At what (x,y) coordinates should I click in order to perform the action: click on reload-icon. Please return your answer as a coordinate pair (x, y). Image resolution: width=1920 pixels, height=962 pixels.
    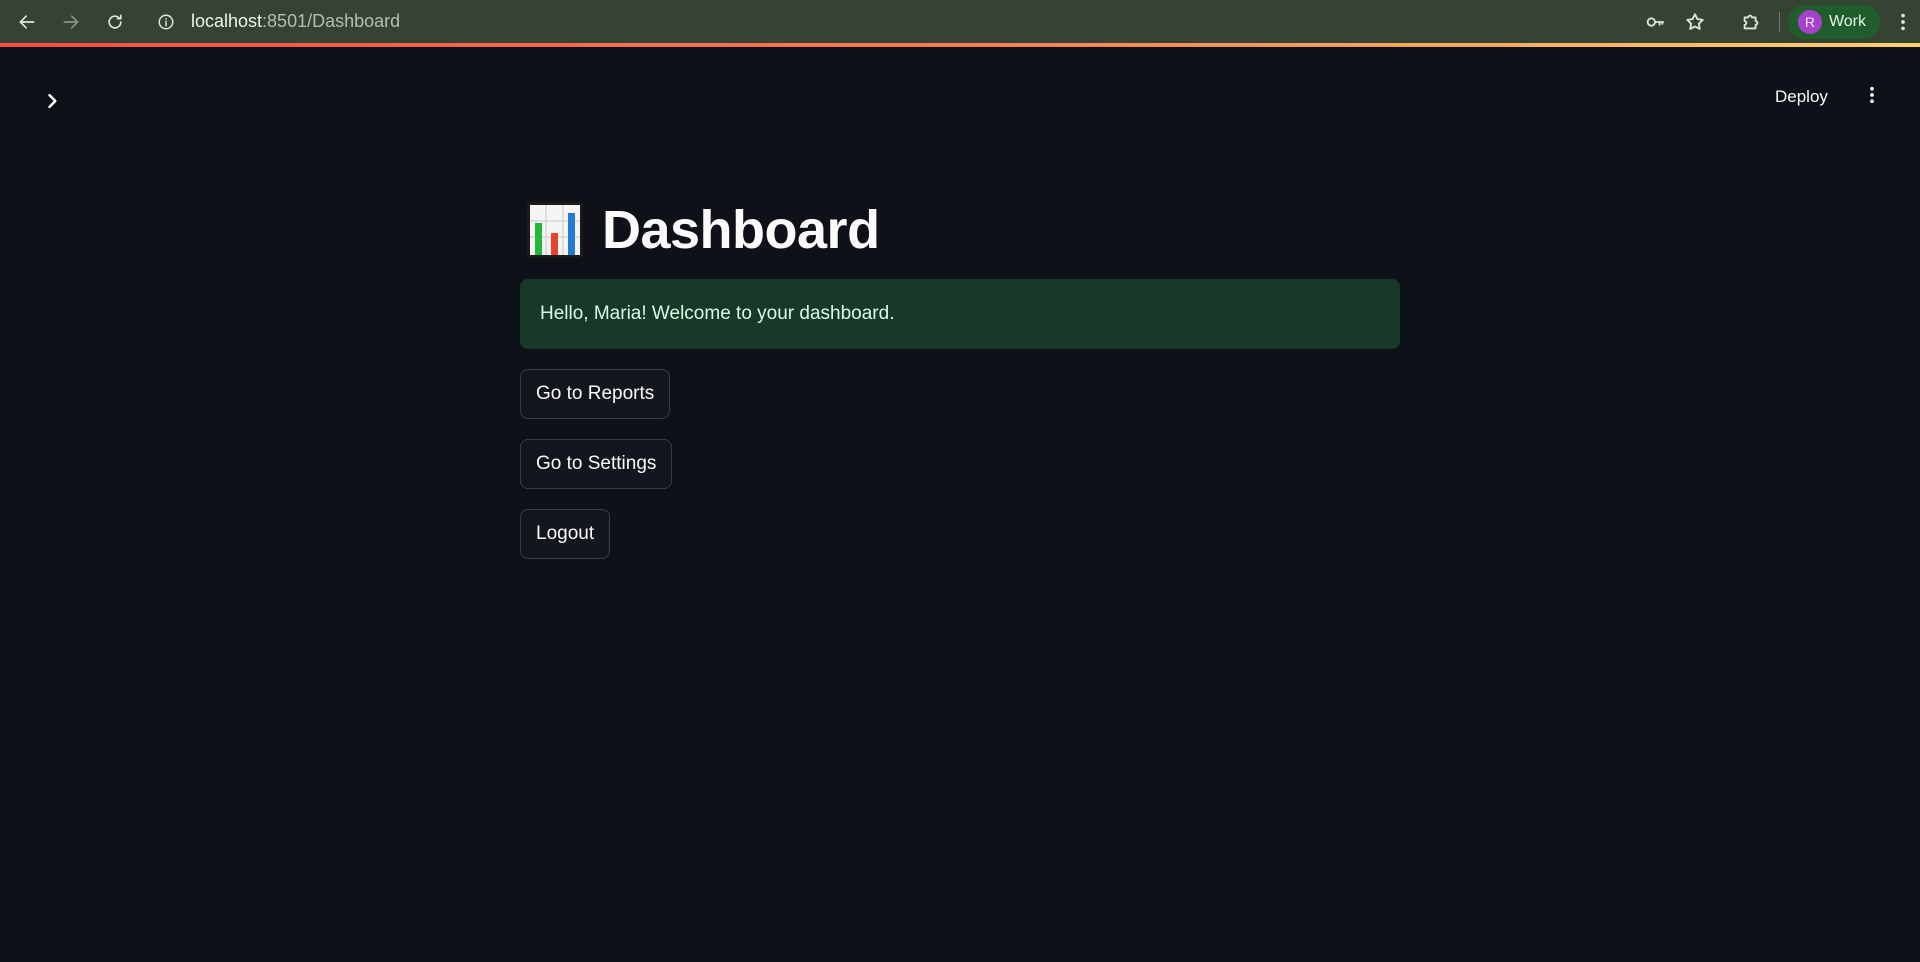
    Looking at the image, I should click on (115, 21).